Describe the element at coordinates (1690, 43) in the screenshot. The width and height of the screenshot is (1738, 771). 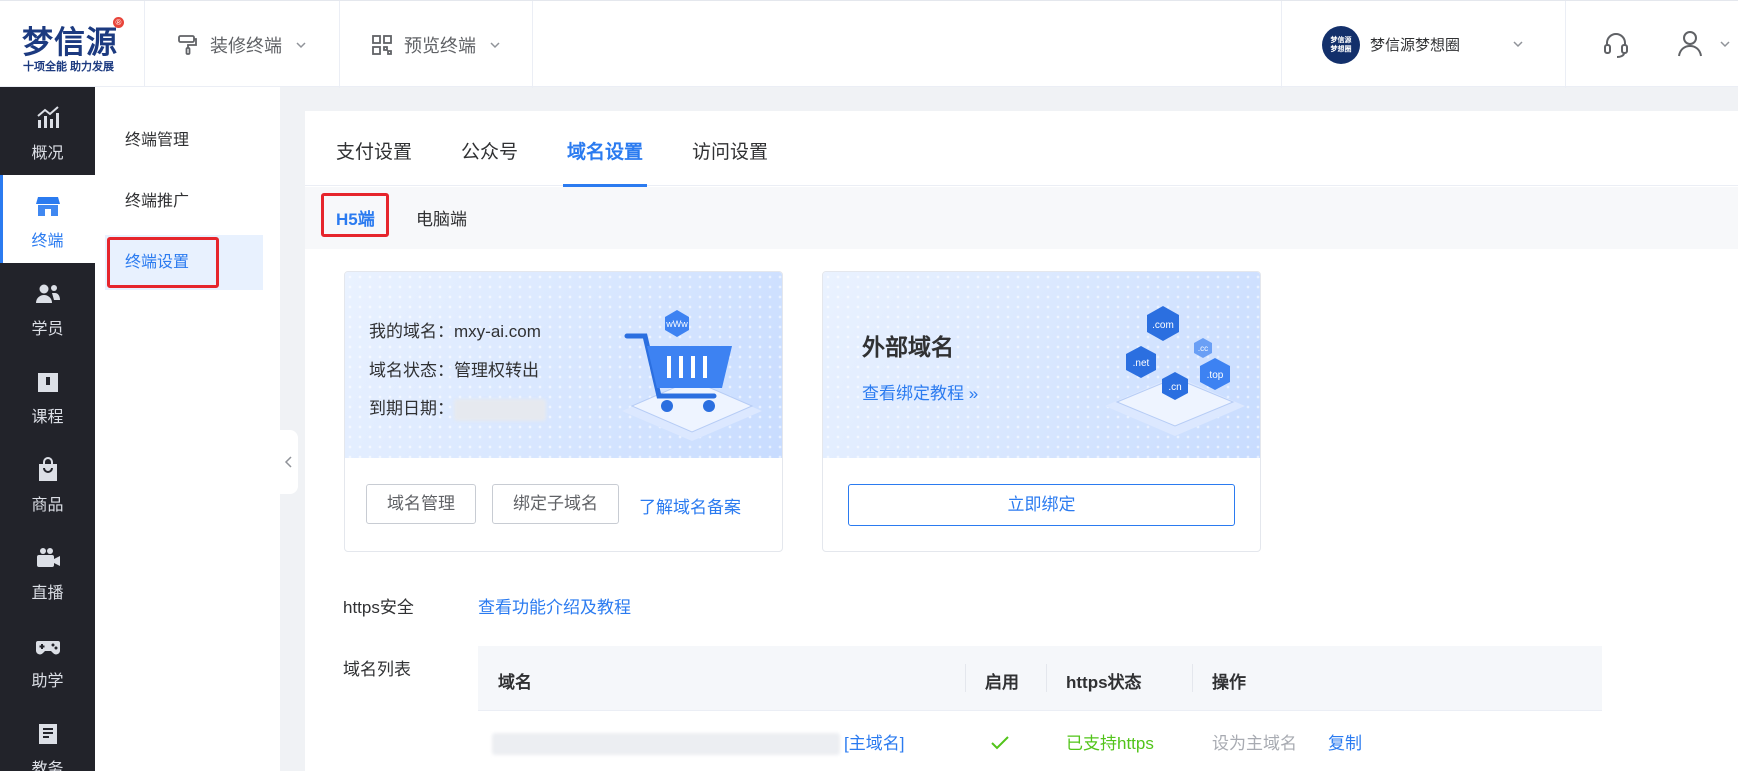
I see `user-icon` at that location.